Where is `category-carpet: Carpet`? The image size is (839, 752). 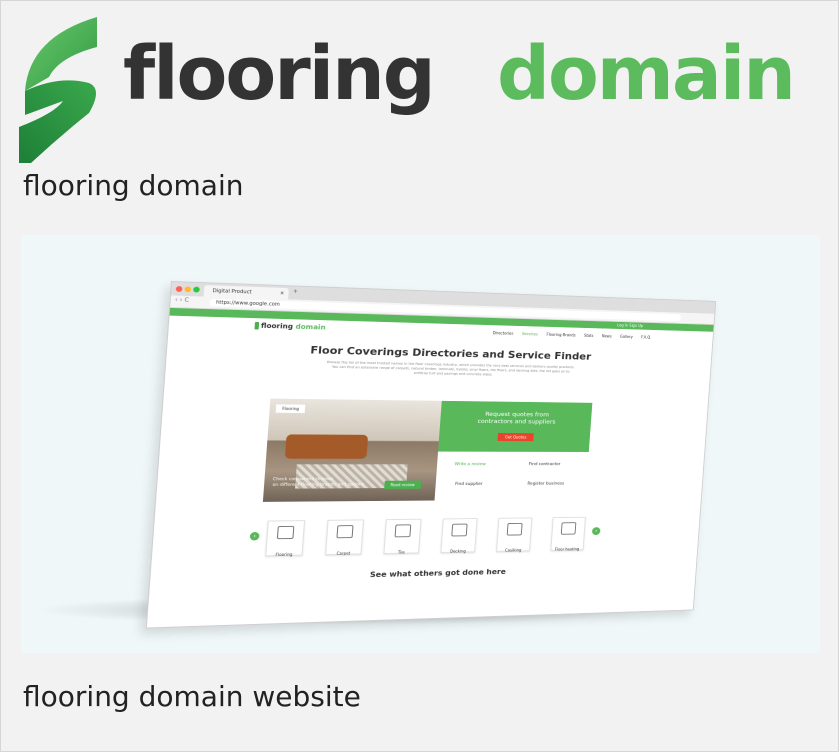 category-carpet: Carpet is located at coordinates (344, 537).